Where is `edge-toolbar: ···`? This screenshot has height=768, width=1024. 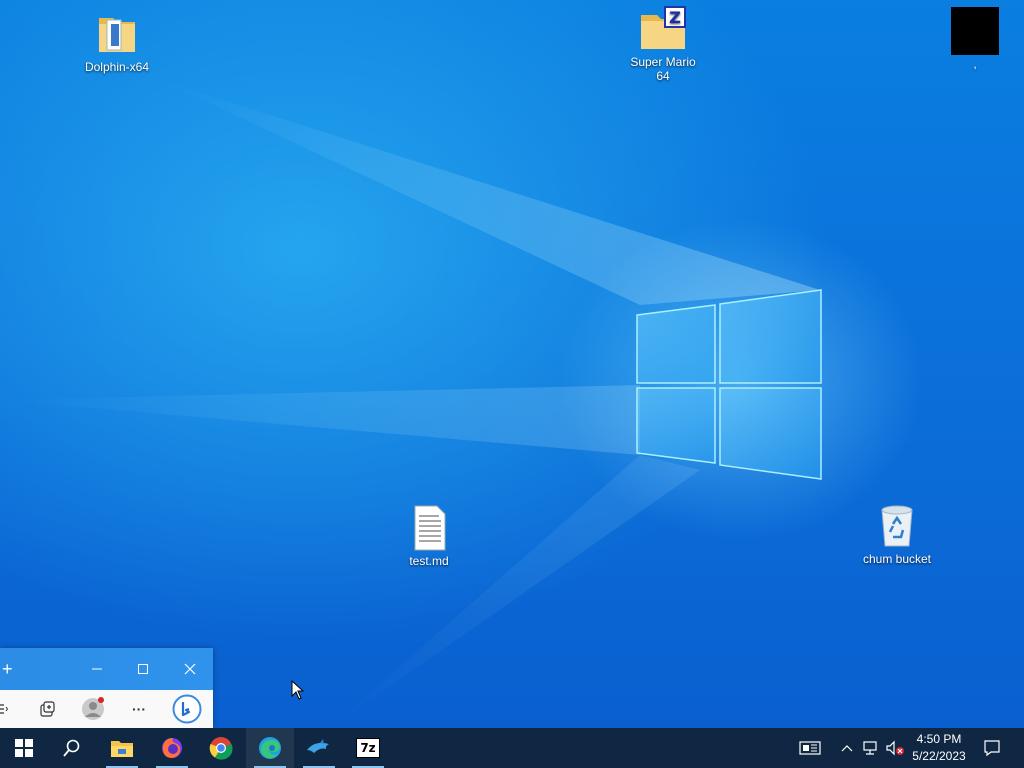
edge-toolbar: ··· is located at coordinates (106, 709).